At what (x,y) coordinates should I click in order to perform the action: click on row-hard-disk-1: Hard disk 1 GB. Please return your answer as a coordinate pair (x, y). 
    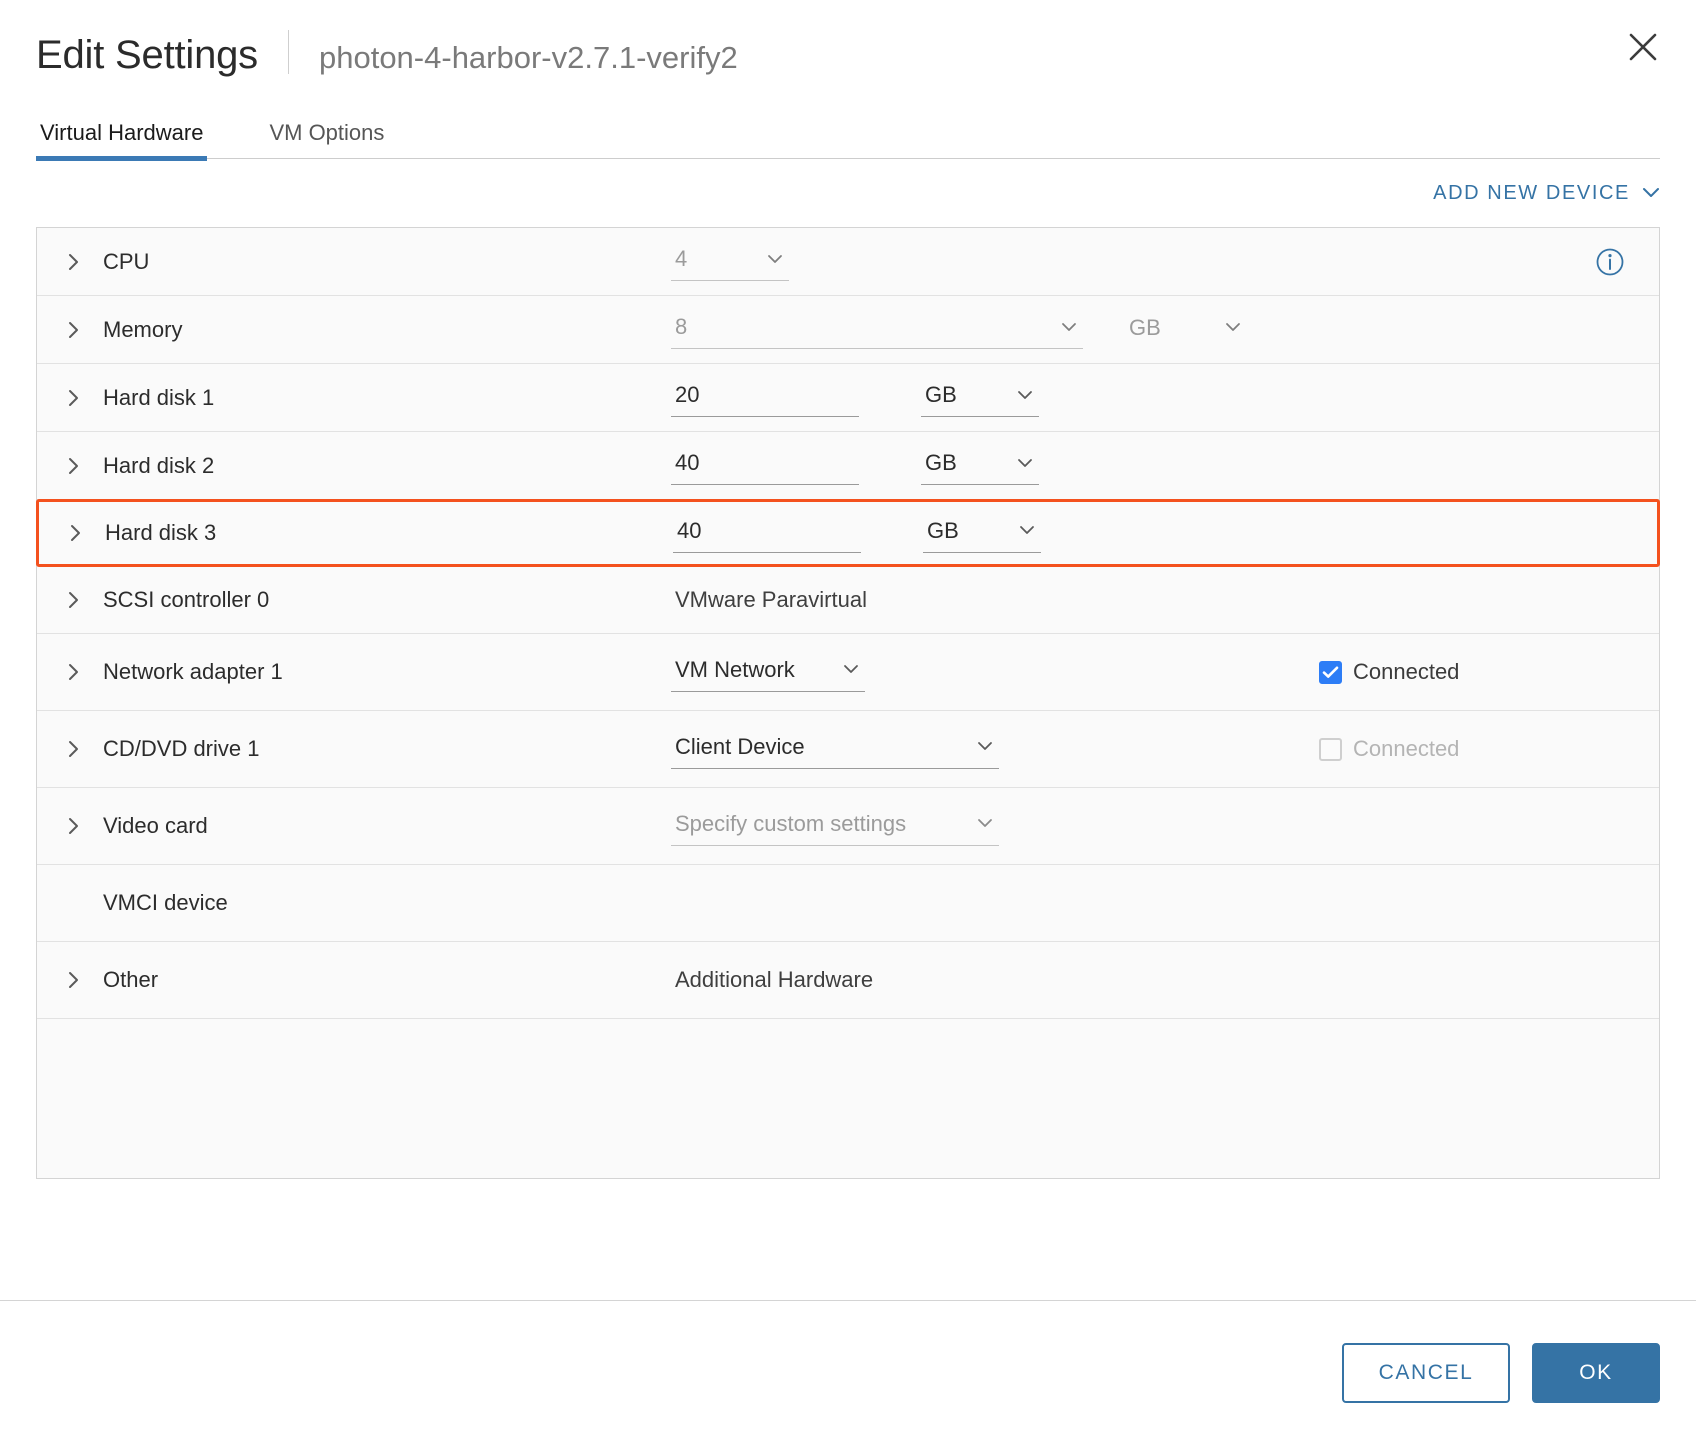
    Looking at the image, I should click on (848, 398).